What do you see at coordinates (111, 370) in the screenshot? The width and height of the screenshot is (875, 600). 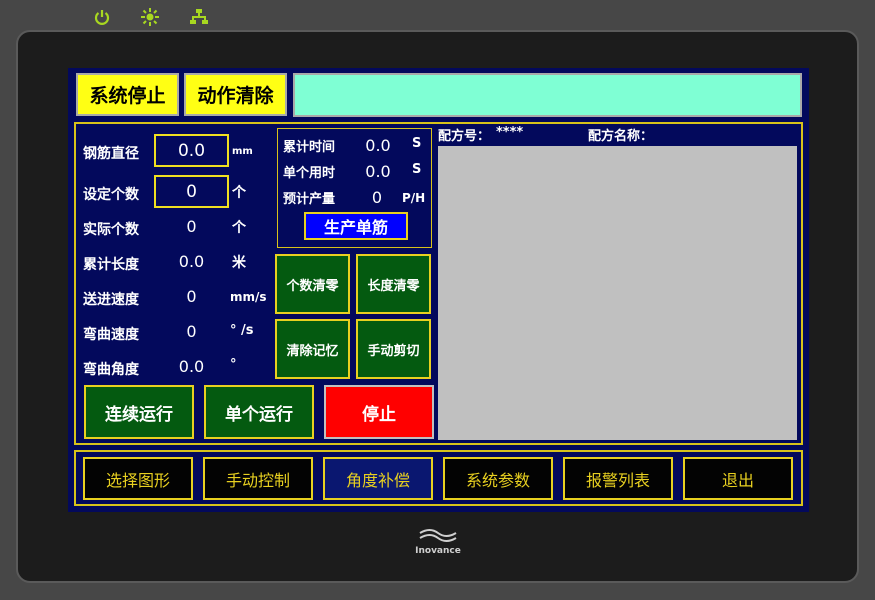 I see `bend-angle-label: 弯曲角度` at bounding box center [111, 370].